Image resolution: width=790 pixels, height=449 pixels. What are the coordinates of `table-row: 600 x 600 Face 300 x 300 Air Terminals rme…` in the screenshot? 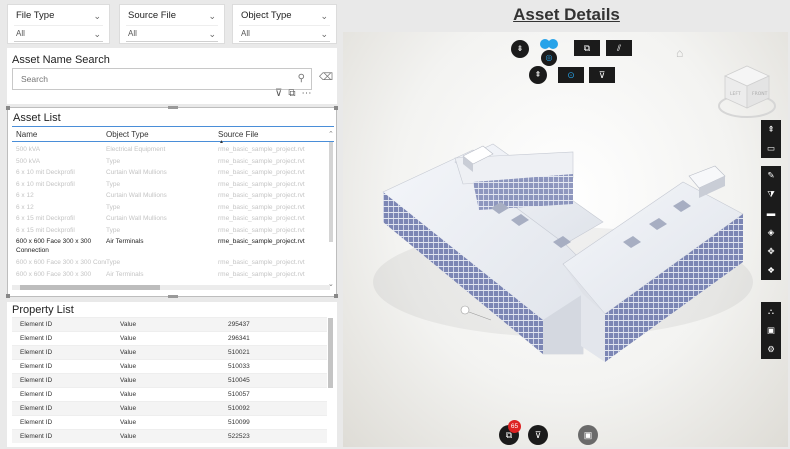 It's located at (170, 275).